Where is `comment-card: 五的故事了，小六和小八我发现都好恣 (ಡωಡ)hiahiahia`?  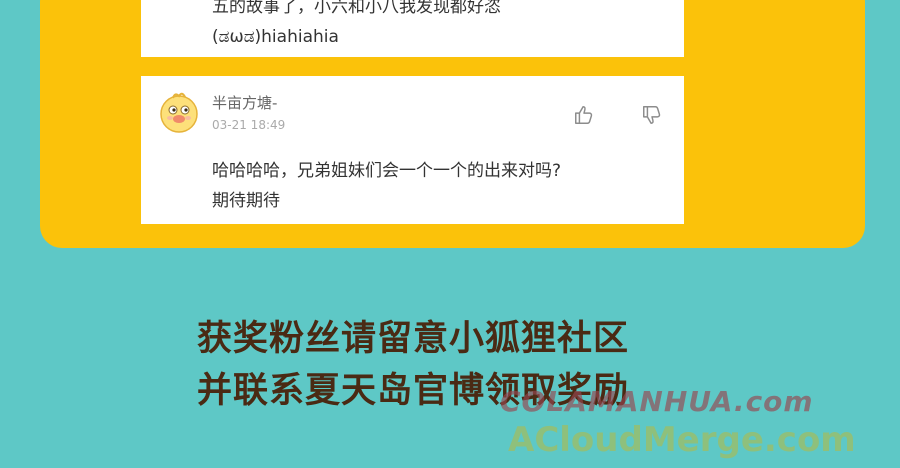 comment-card: 五的故事了，小六和小八我发现都好恣 (ಡωಡ)hiahiahia is located at coordinates (412, 28).